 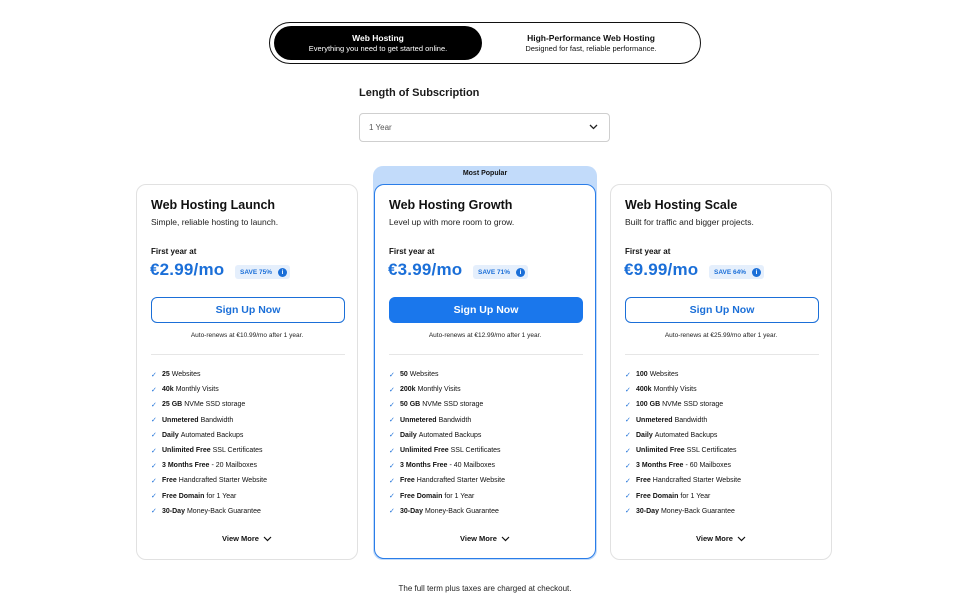 What do you see at coordinates (721, 335) in the screenshot?
I see `renewal-note: Auto-renews at €25.99/mo after 1 year.` at bounding box center [721, 335].